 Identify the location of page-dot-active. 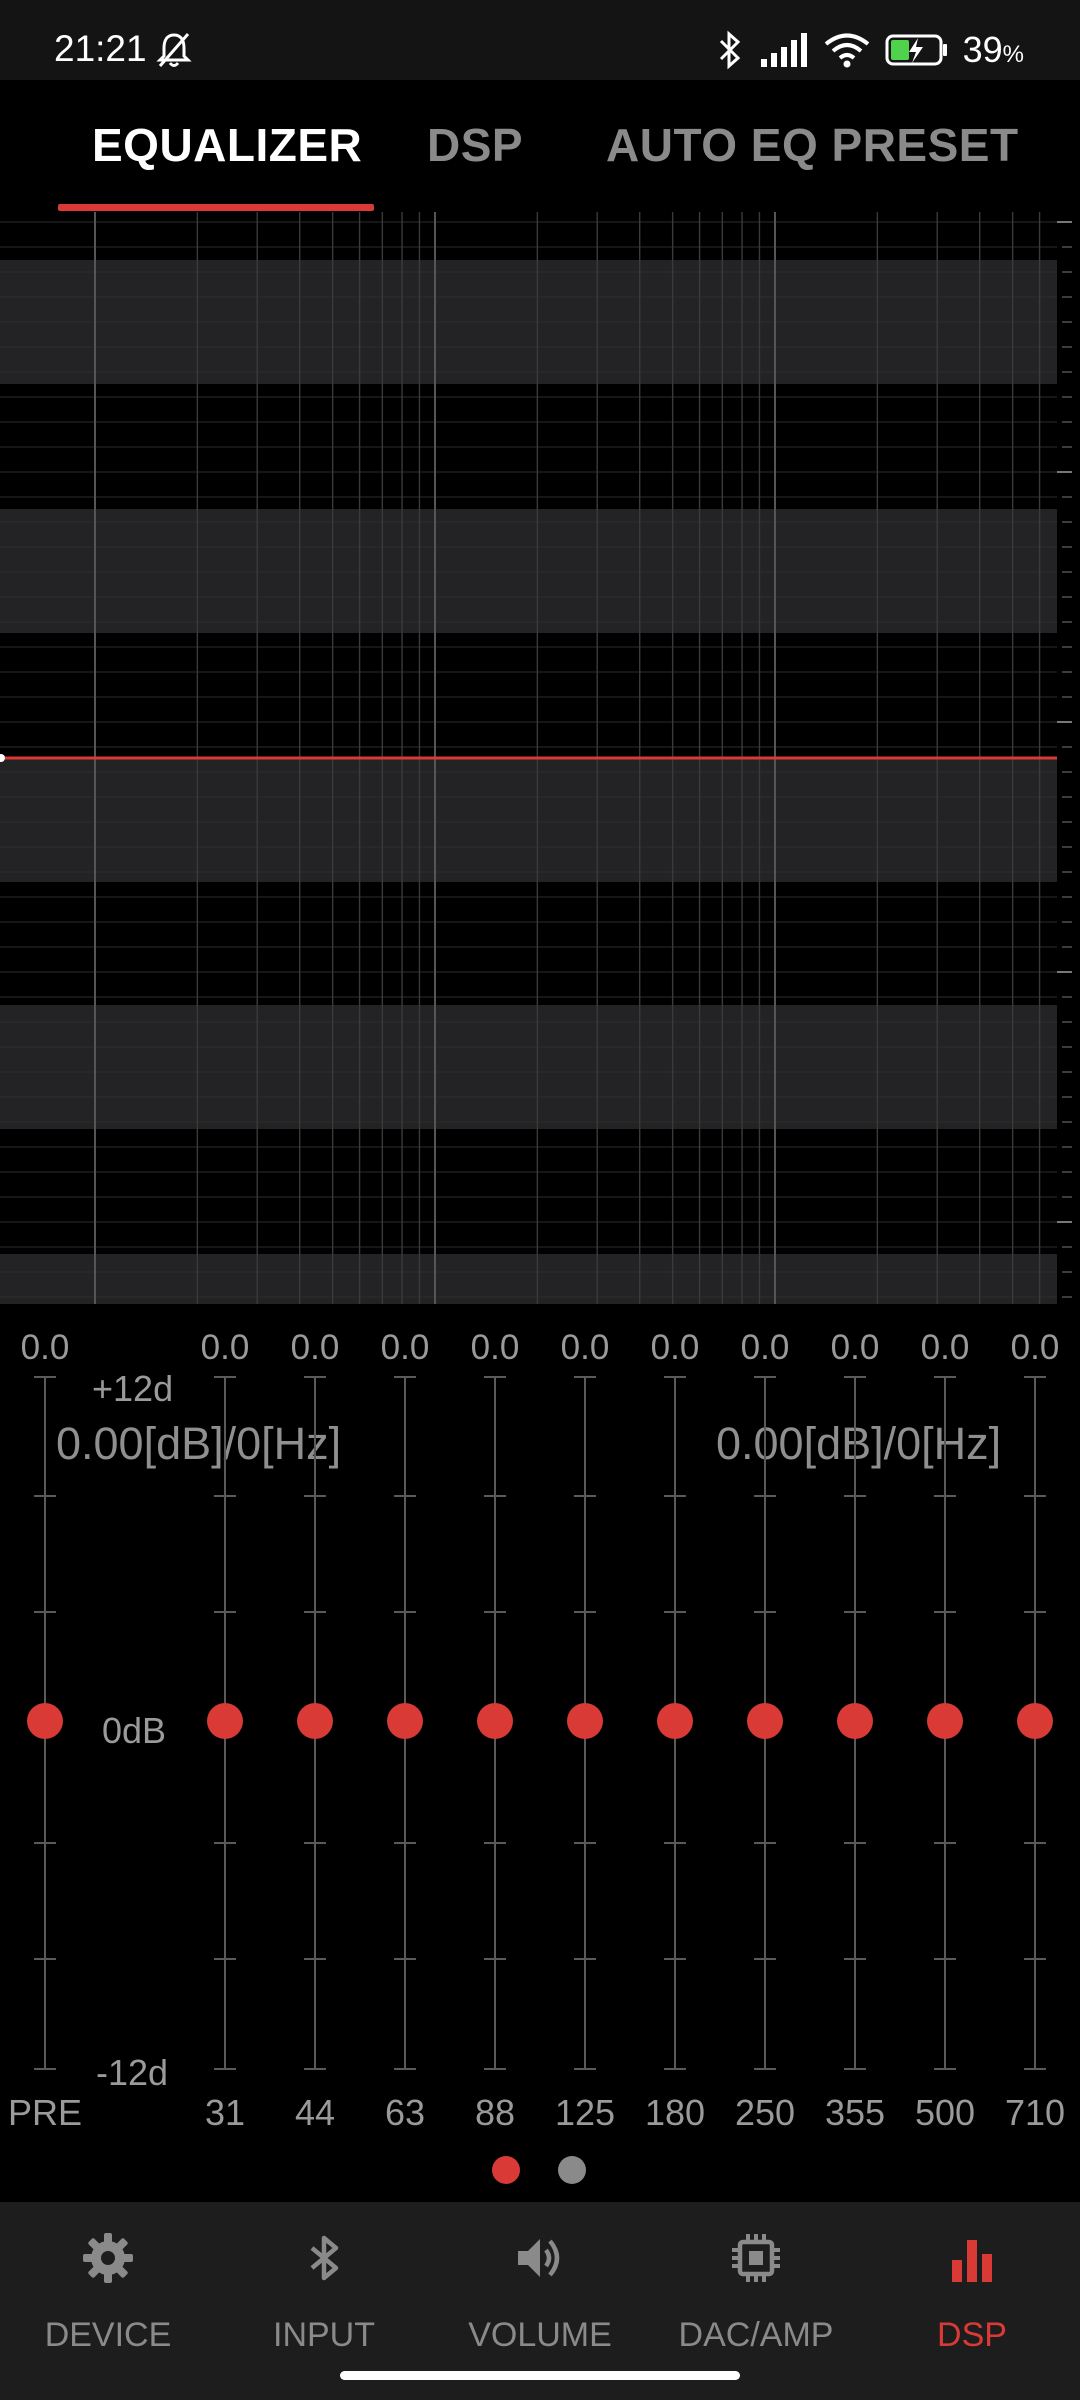
(506, 2170).